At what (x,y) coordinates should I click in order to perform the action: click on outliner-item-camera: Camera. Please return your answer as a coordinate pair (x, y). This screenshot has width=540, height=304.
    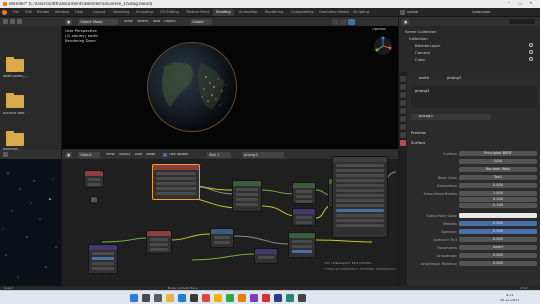
    Looking at the image, I should click on (422, 52).